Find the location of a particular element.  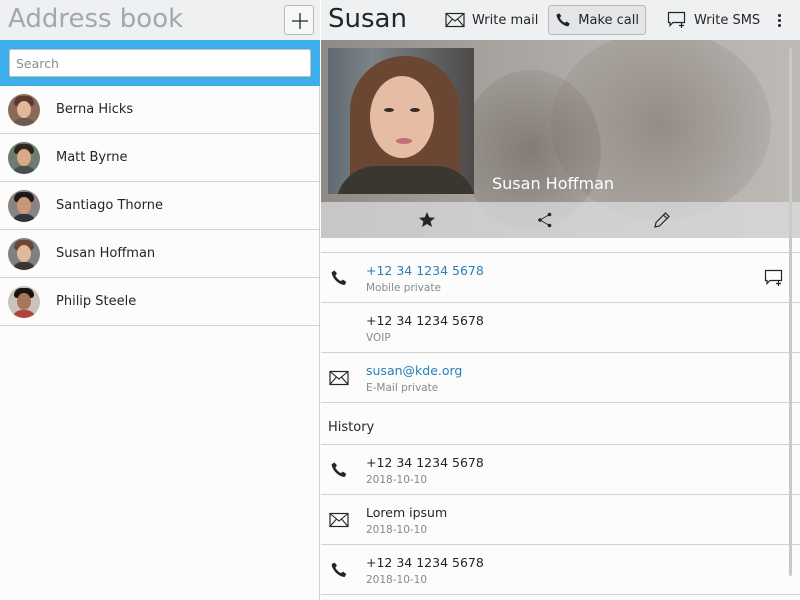

contact-item-berna-hicks: Berna Hicks is located at coordinates (160, 110).